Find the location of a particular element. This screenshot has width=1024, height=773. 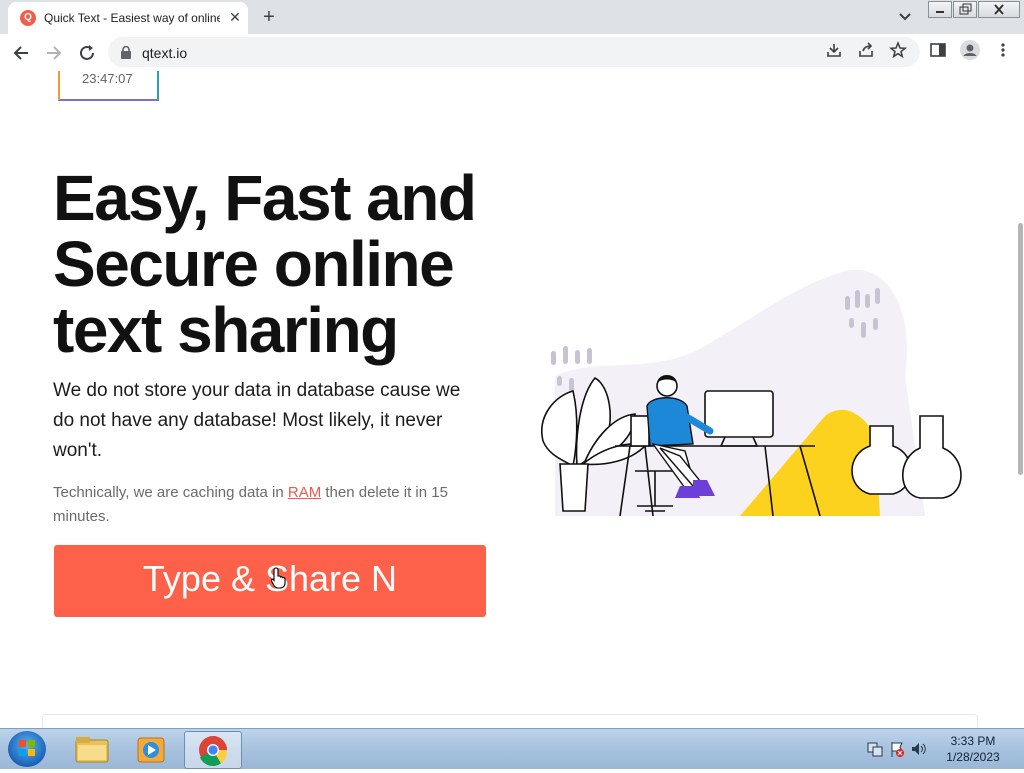

network-icon is located at coordinates (875, 749).